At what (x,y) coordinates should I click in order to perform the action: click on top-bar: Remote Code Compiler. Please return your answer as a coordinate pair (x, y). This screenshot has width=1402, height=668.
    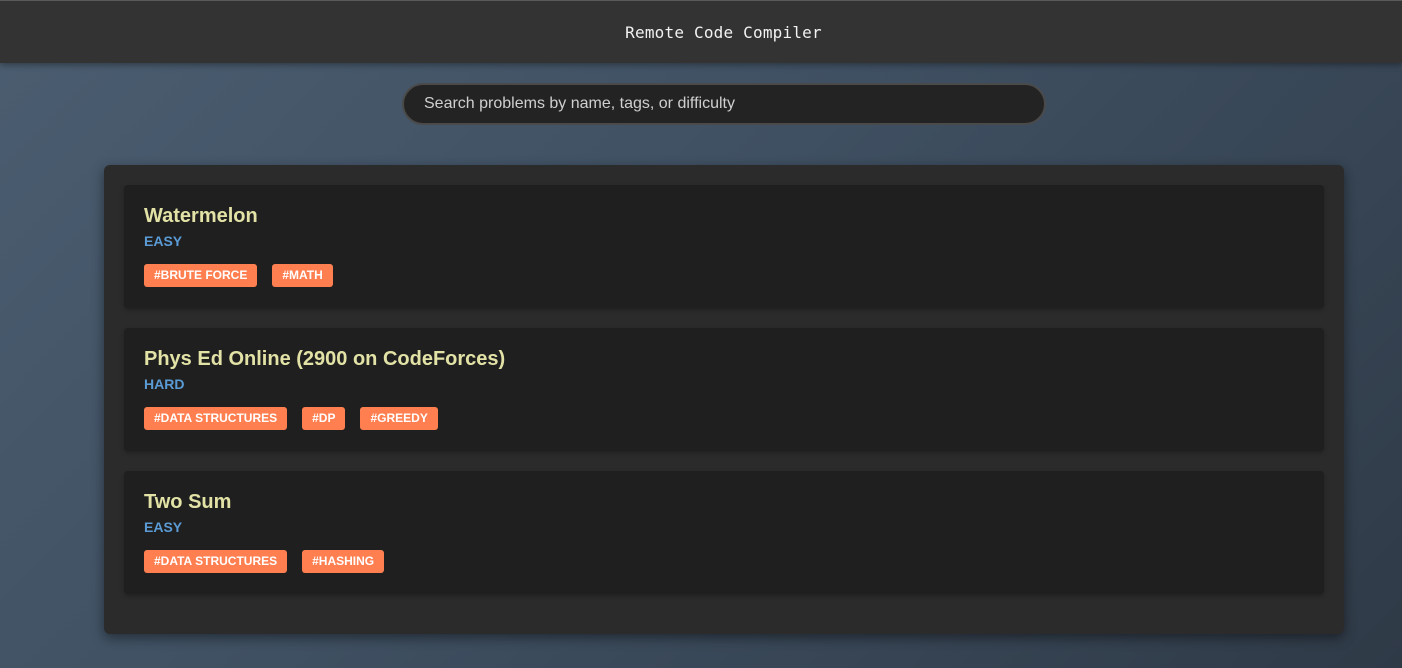
    Looking at the image, I should click on (701, 31).